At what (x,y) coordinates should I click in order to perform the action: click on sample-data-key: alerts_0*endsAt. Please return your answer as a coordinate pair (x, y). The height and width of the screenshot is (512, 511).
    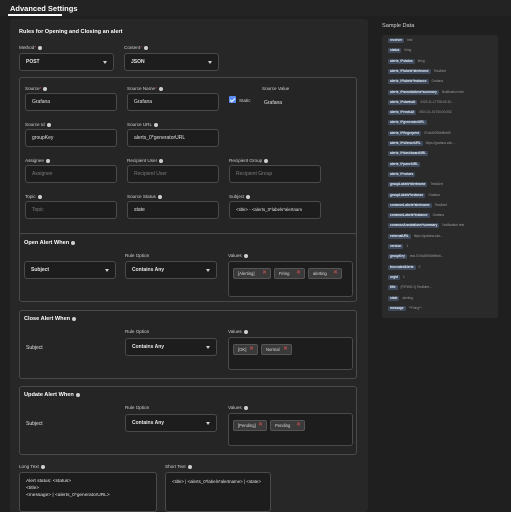
    Looking at the image, I should click on (402, 113).